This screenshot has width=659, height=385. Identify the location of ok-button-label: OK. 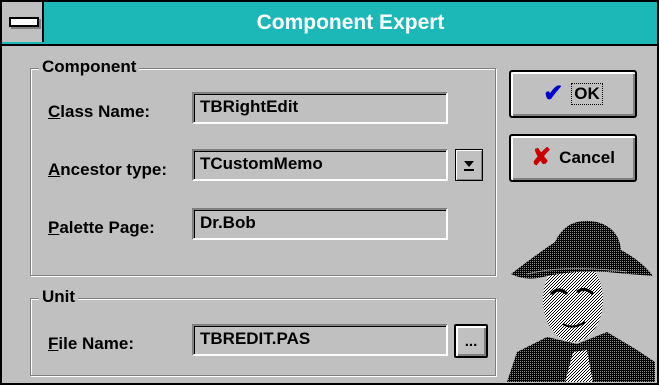
(587, 94).